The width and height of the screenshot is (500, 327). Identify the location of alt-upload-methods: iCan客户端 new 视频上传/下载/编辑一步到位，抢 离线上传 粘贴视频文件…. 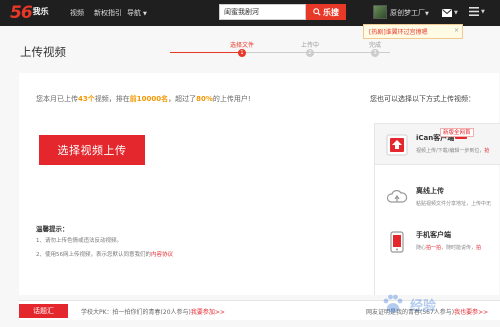
(437, 209).